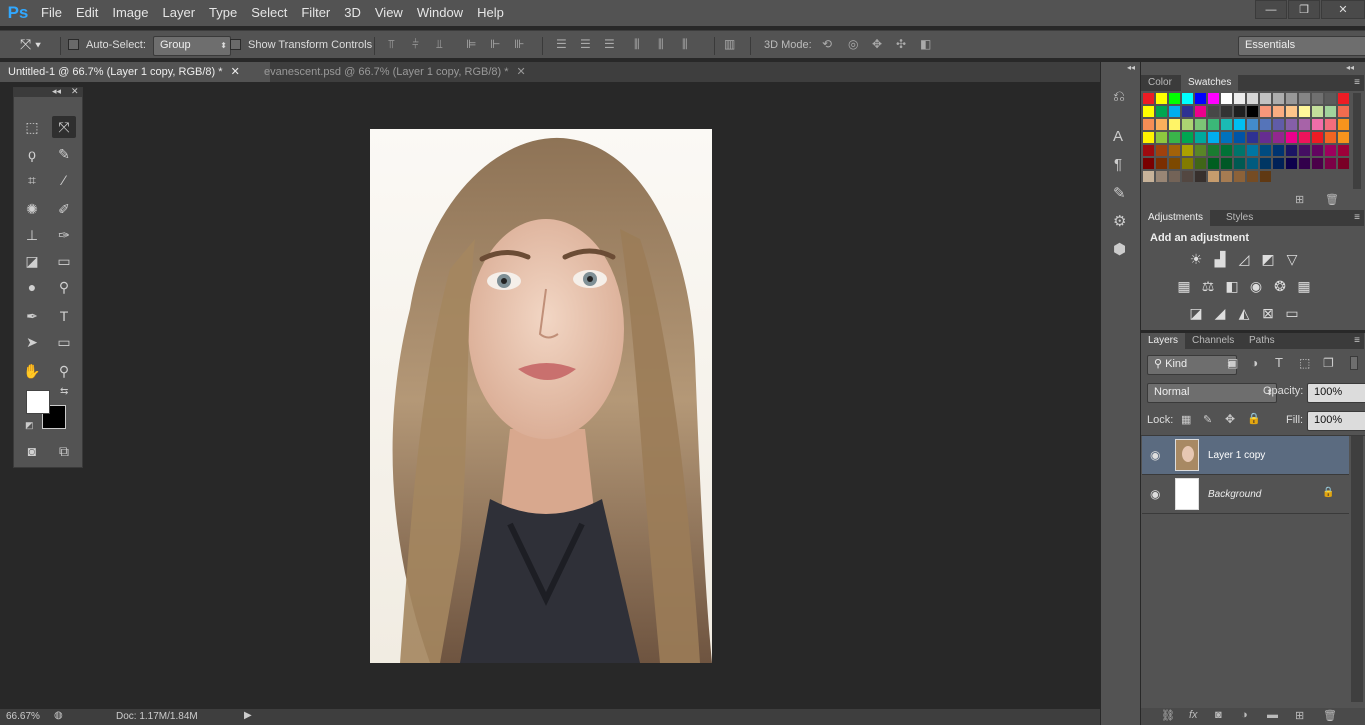 This screenshot has width=1365, height=725. I want to click on distribute-right-icon: ⫼, so click(685, 44).